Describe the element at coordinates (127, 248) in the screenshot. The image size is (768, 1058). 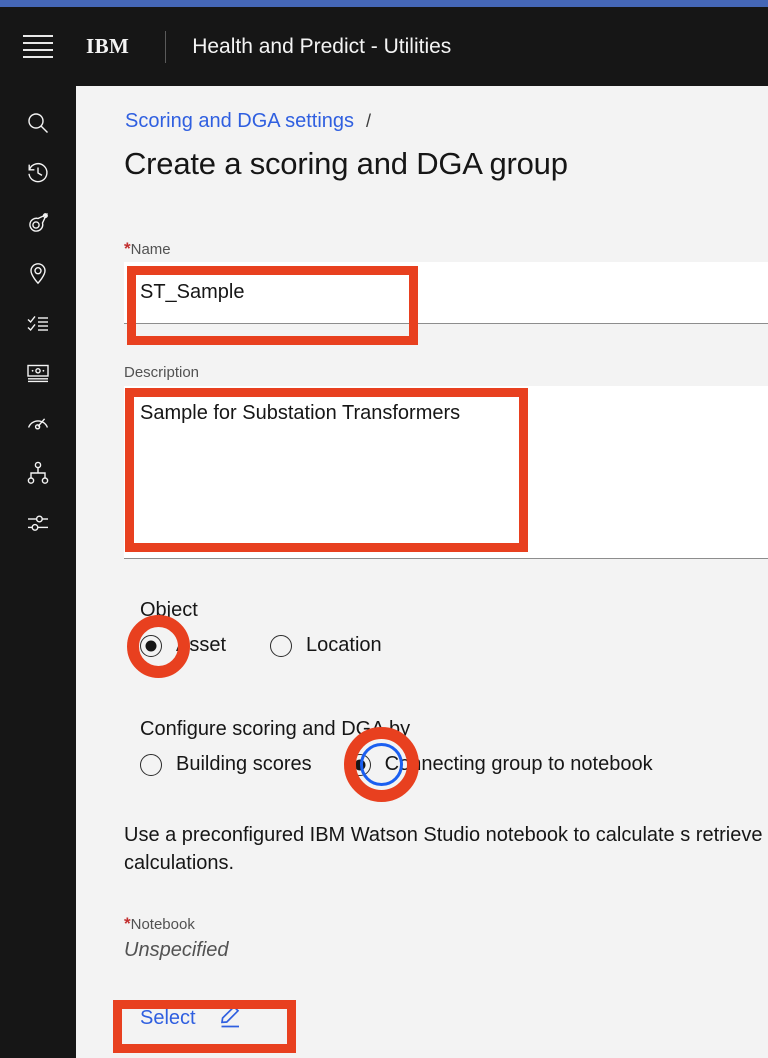
I see `required-asterisk-name: *` at that location.